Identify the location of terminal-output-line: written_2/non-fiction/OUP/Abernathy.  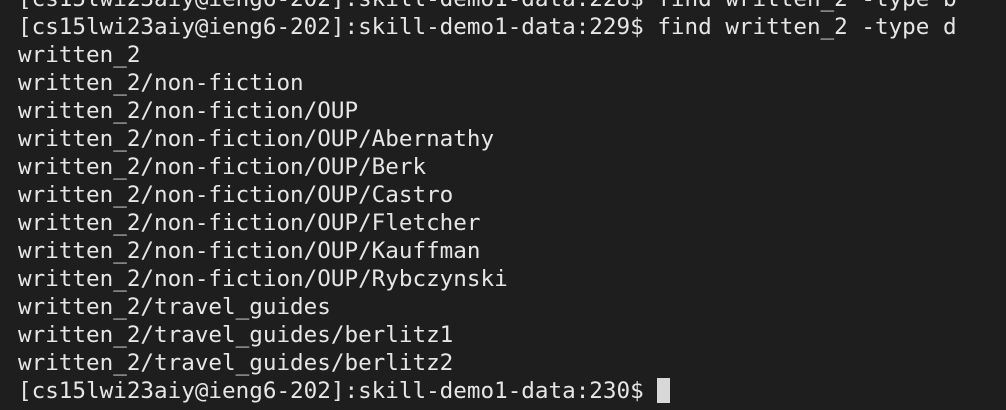
(256, 139).